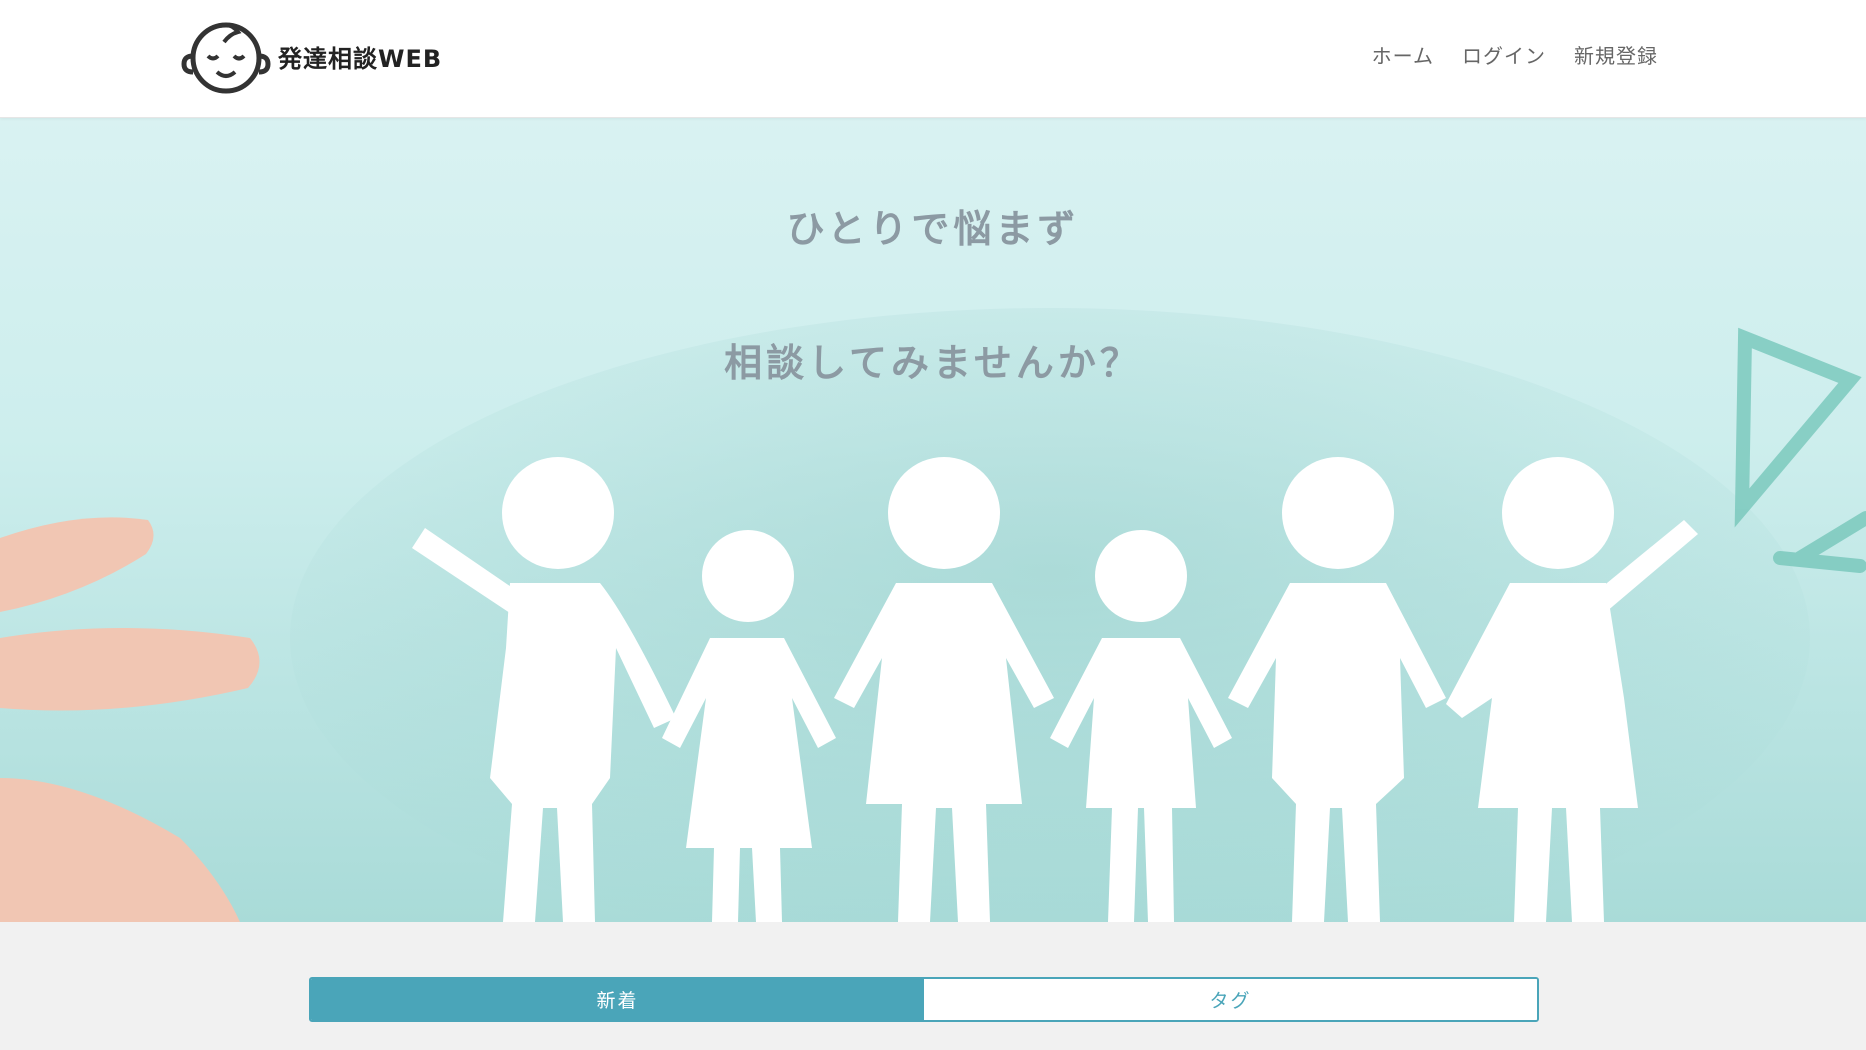 The height and width of the screenshot is (1050, 1866). I want to click on hero-headline-line2: 相談してみませんか？, so click(933, 363).